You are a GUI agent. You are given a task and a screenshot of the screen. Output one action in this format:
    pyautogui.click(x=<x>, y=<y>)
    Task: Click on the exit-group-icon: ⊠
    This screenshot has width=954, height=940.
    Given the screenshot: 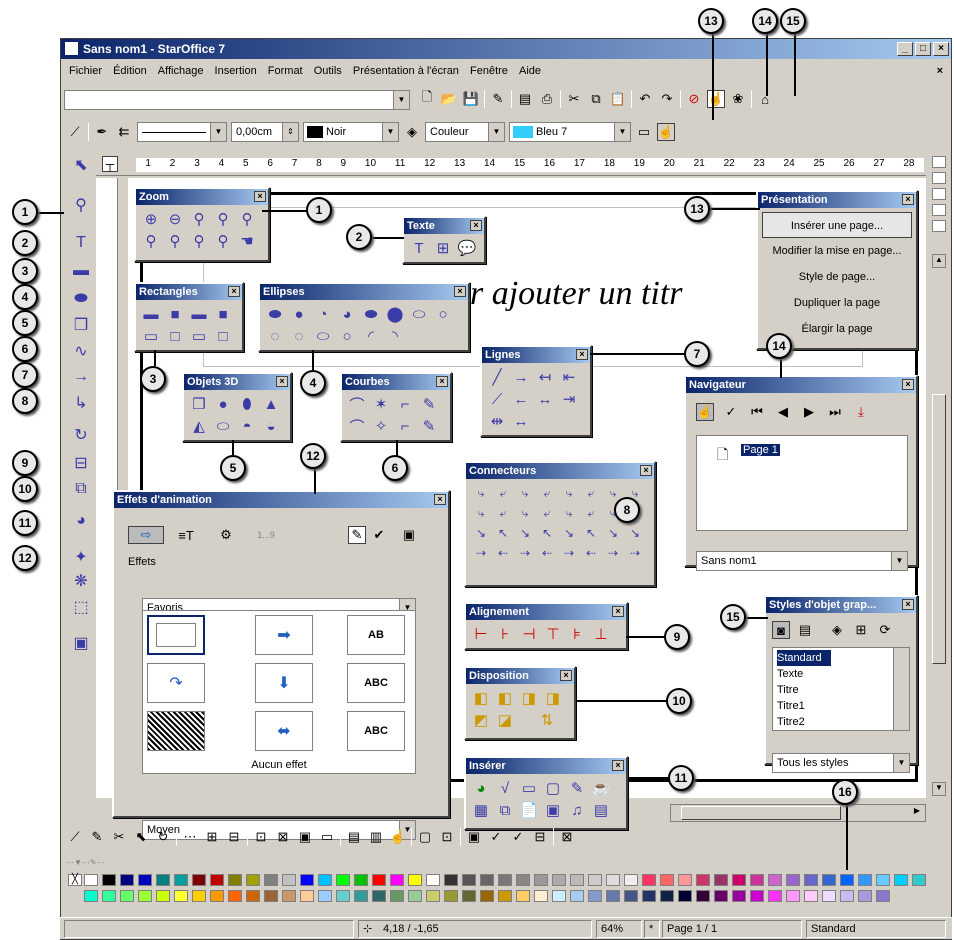 What is the action you would take?
    pyautogui.click(x=567, y=837)
    